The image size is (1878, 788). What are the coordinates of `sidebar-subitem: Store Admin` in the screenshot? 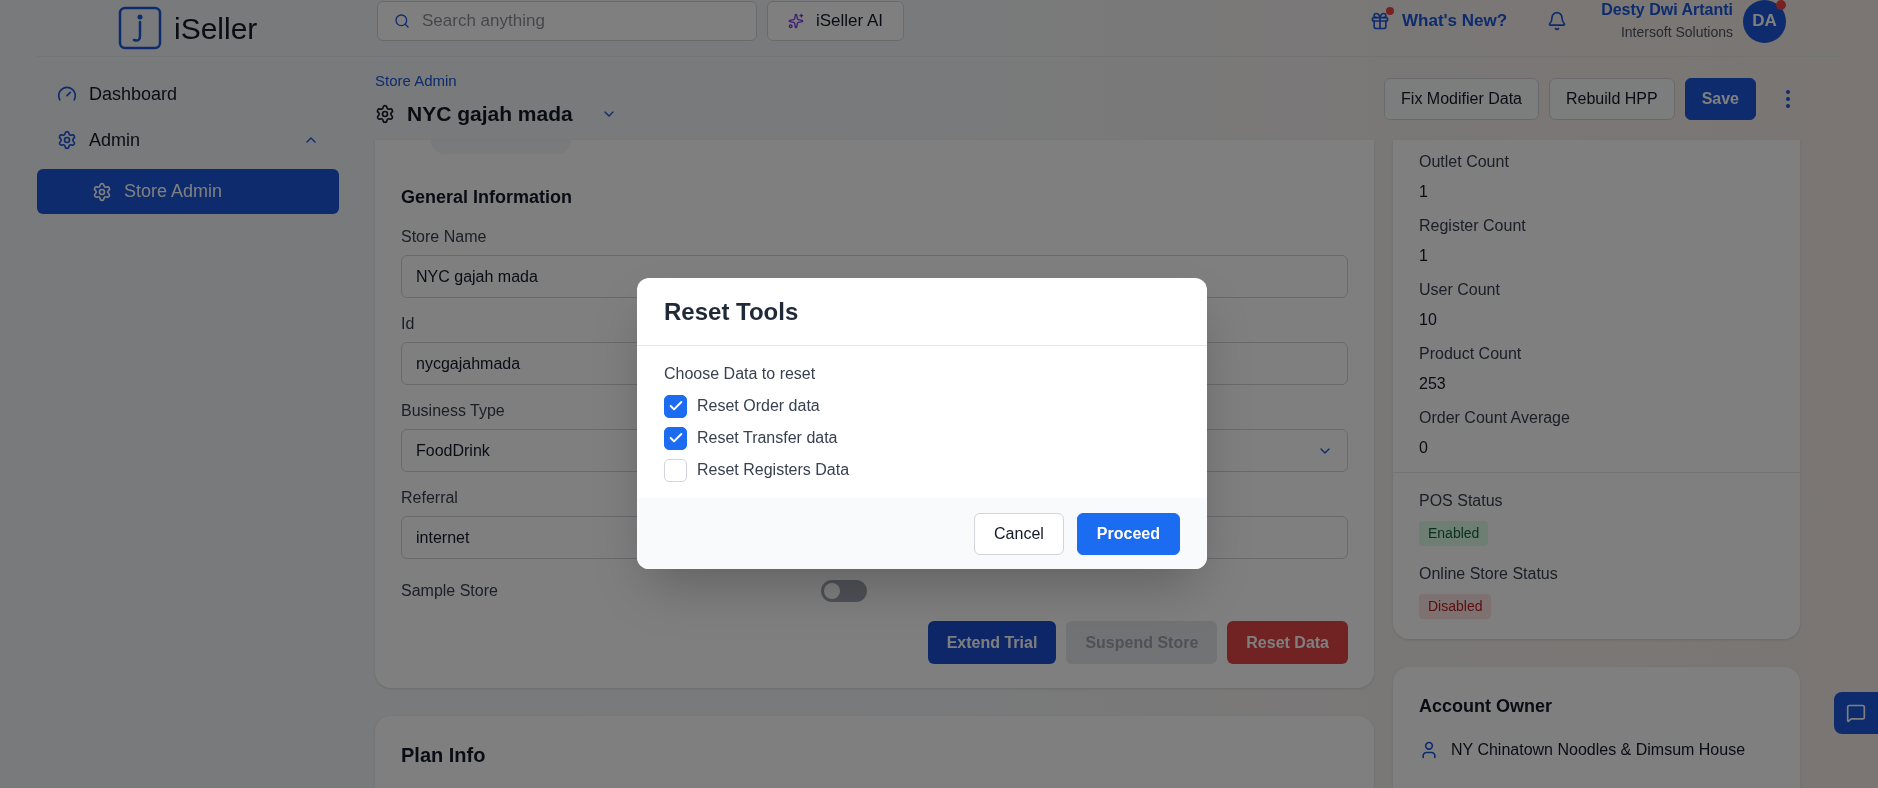 It's located at (188, 191).